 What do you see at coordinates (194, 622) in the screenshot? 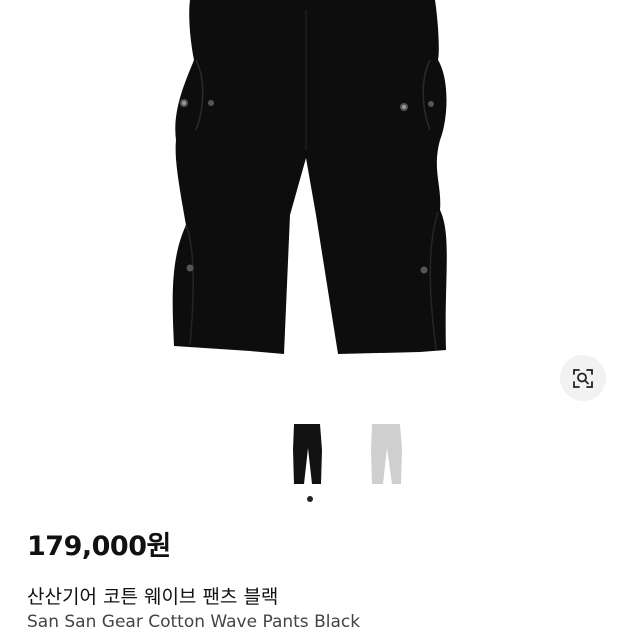
I see `product-name-english: San San Gear Cotton Wave Pants Black` at bounding box center [194, 622].